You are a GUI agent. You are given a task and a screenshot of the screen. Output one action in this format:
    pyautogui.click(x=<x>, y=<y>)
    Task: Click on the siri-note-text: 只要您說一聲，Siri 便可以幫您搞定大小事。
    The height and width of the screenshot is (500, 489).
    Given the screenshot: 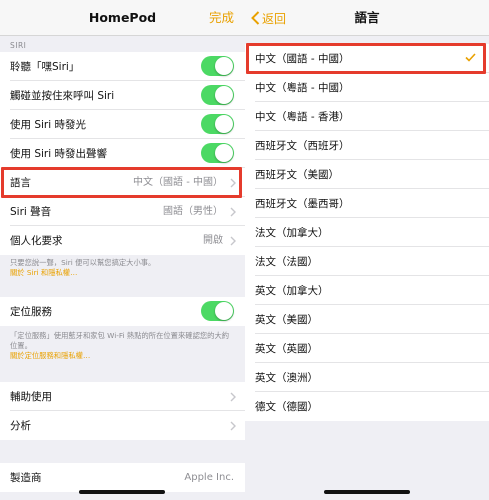 What is the action you would take?
    pyautogui.click(x=83, y=262)
    